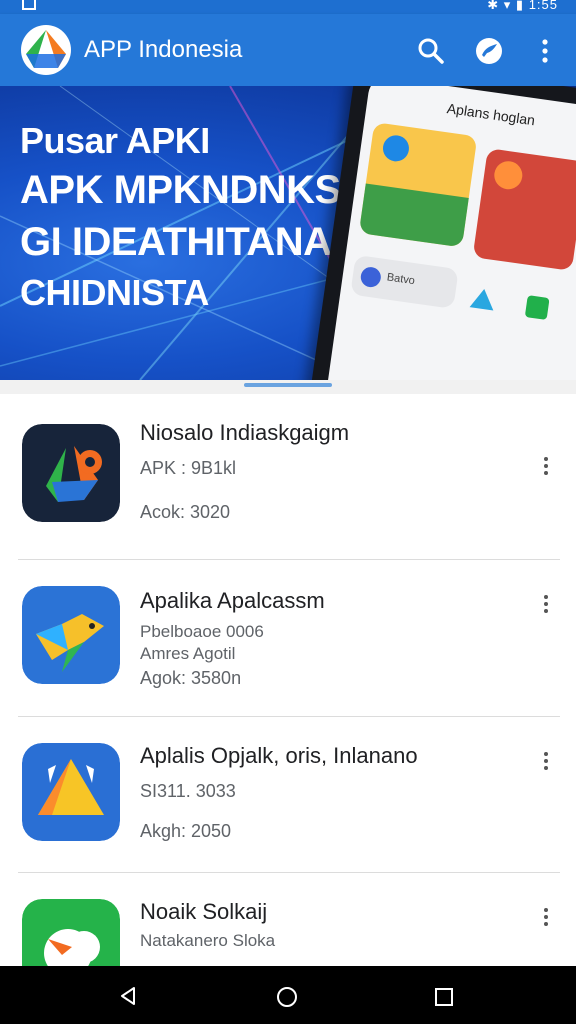 The image size is (576, 1024). Describe the element at coordinates (288, 7) in the screenshot. I see `status-bar: ✱ ▾ ▮ 1:55` at that location.